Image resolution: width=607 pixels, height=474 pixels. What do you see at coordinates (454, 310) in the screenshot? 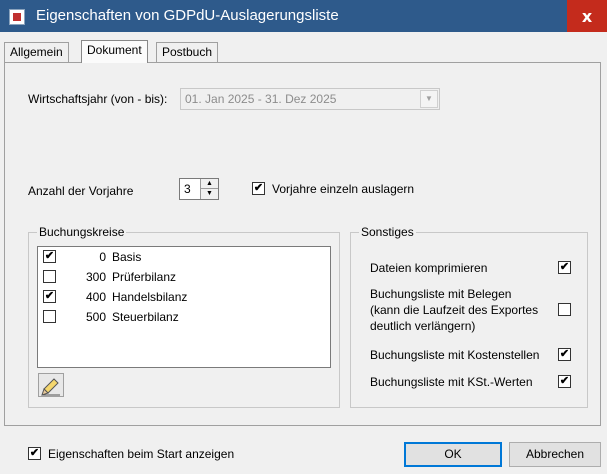
I see `option-belege-label-line2: (kann die Laufzeit des Exportes` at bounding box center [454, 310].